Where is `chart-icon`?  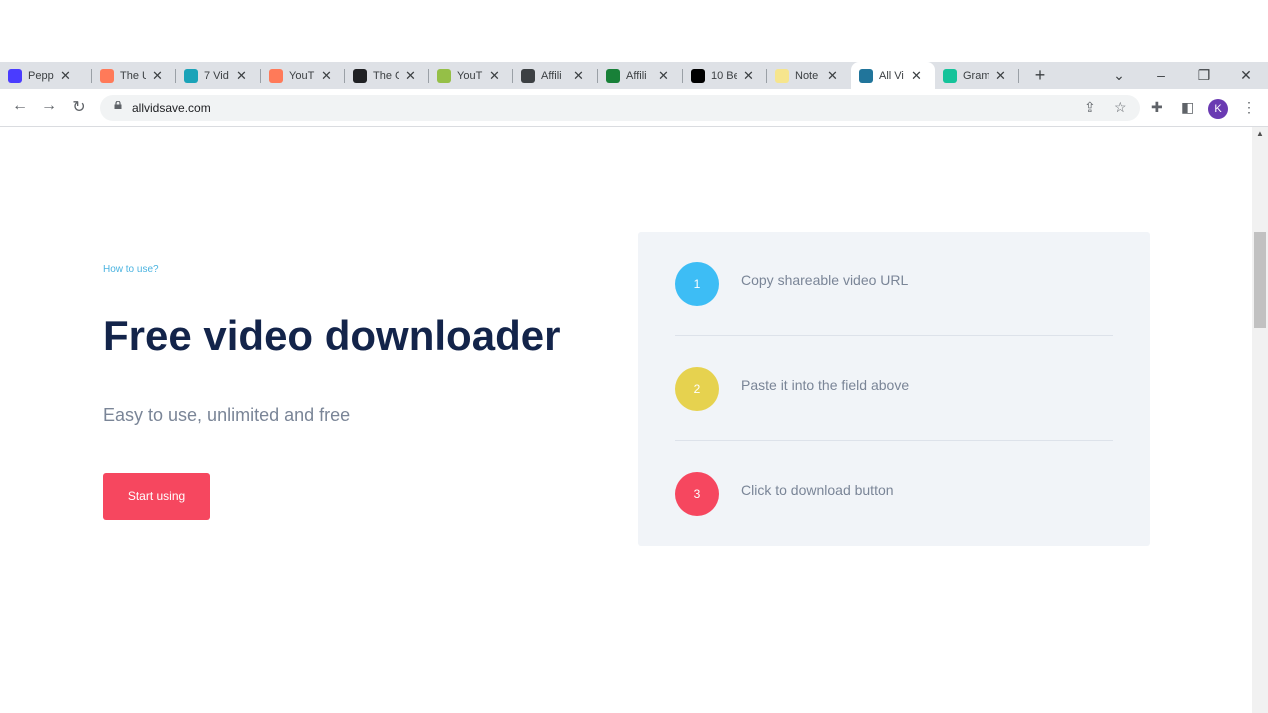 chart-icon is located at coordinates (528, 75).